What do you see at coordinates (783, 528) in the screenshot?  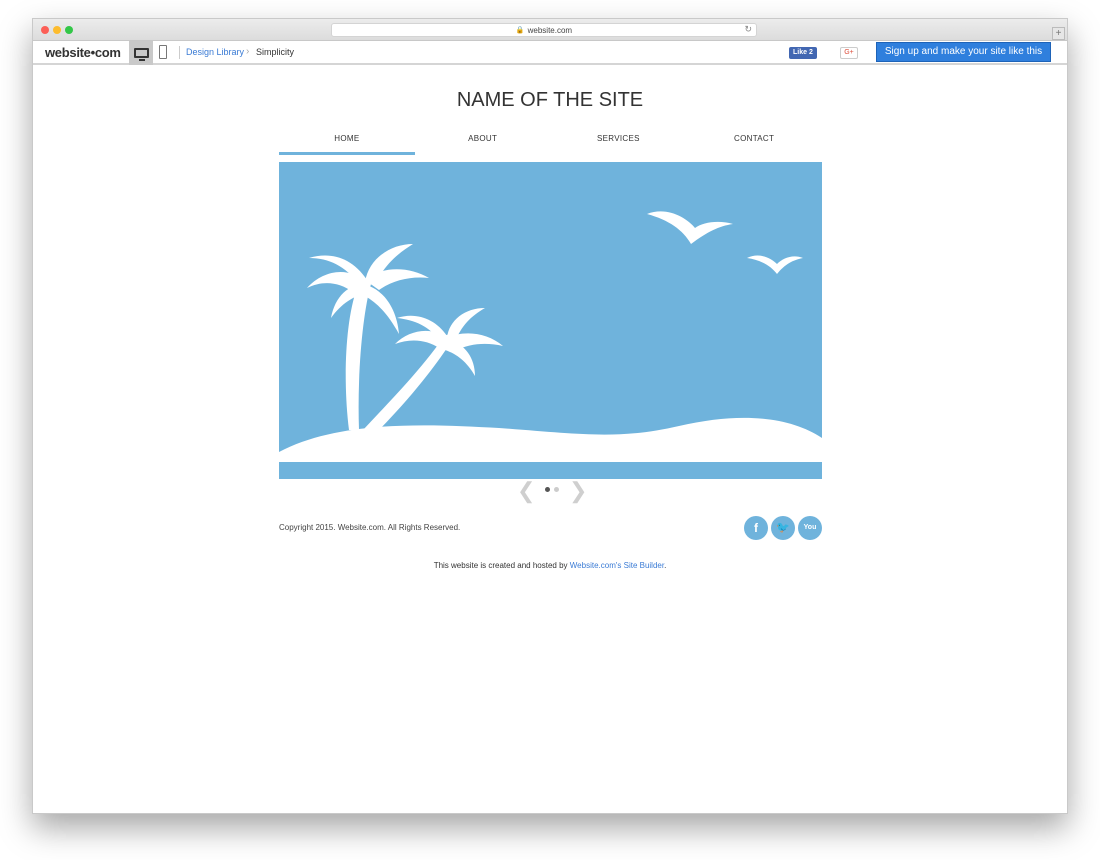 I see `twitter-icon: 🐦` at bounding box center [783, 528].